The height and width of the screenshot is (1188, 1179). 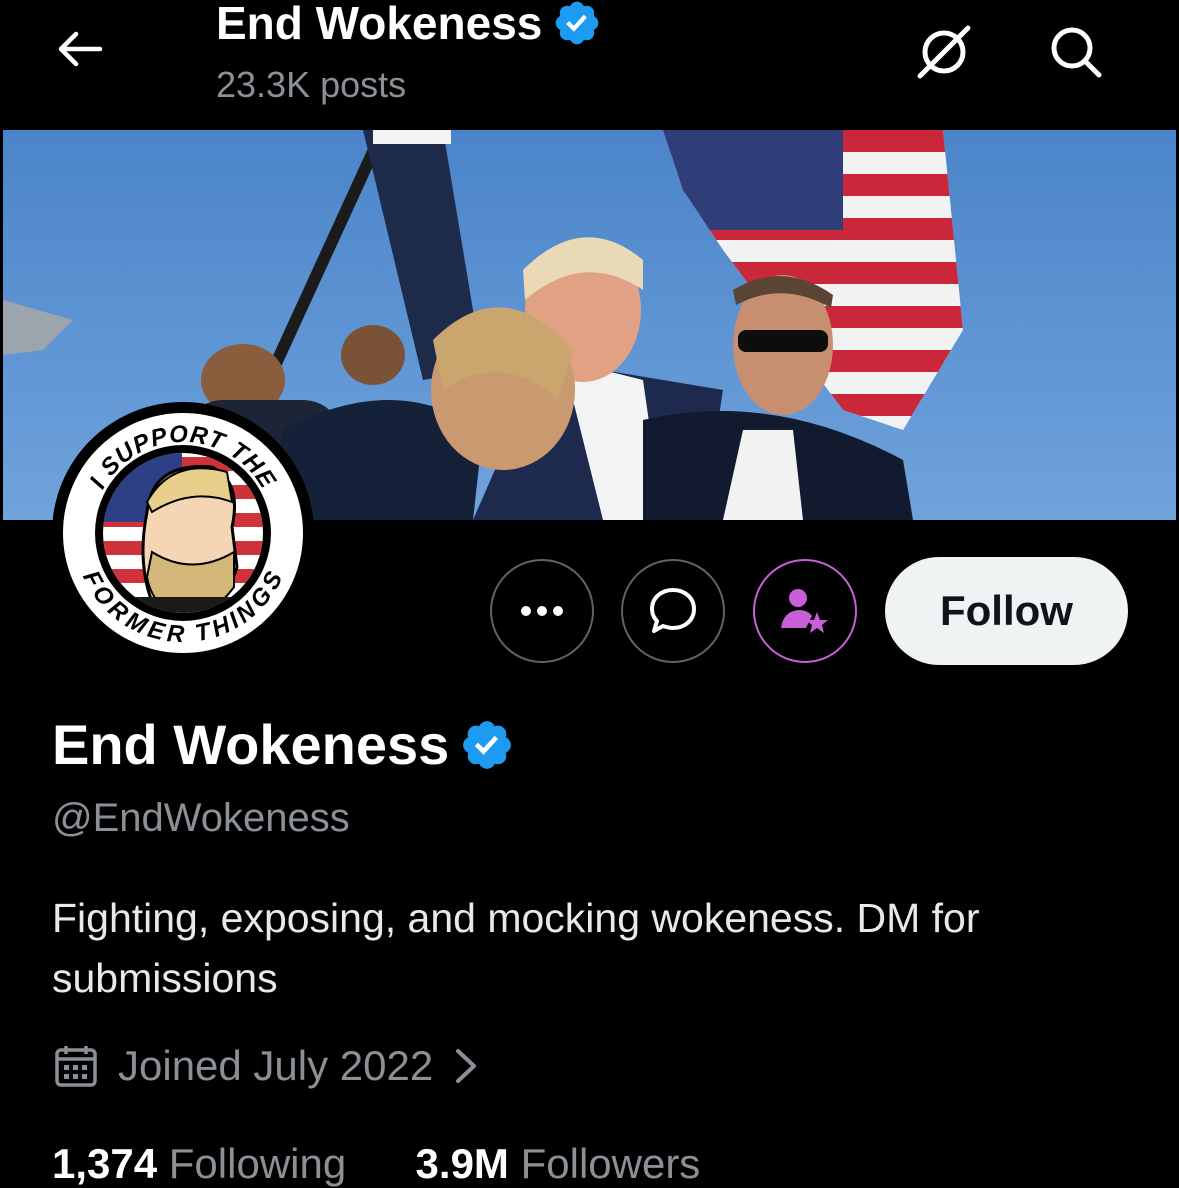 I want to click on person-star-icon, so click(x=804, y=611).